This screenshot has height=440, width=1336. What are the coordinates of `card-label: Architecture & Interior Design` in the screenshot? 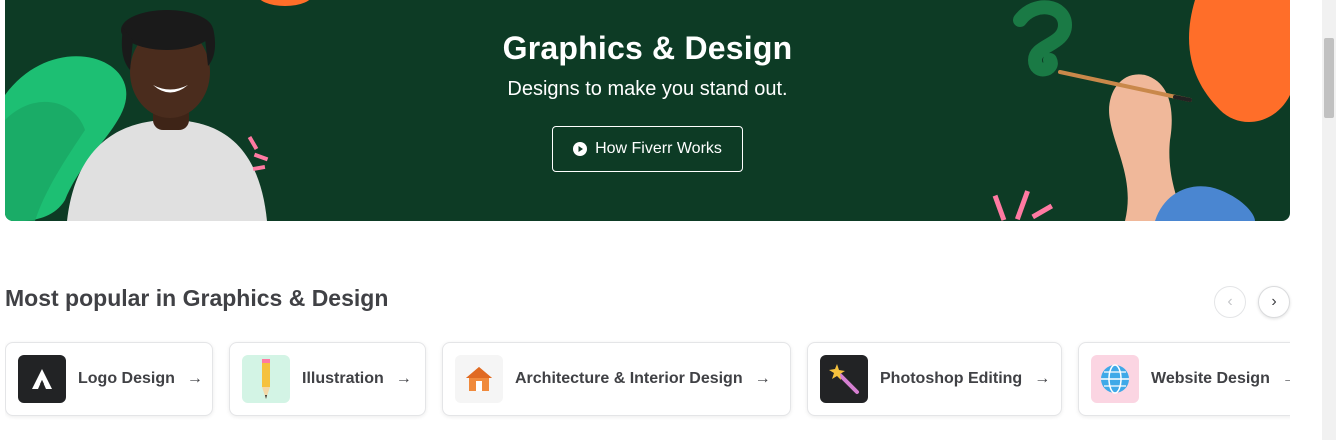 It's located at (629, 378).